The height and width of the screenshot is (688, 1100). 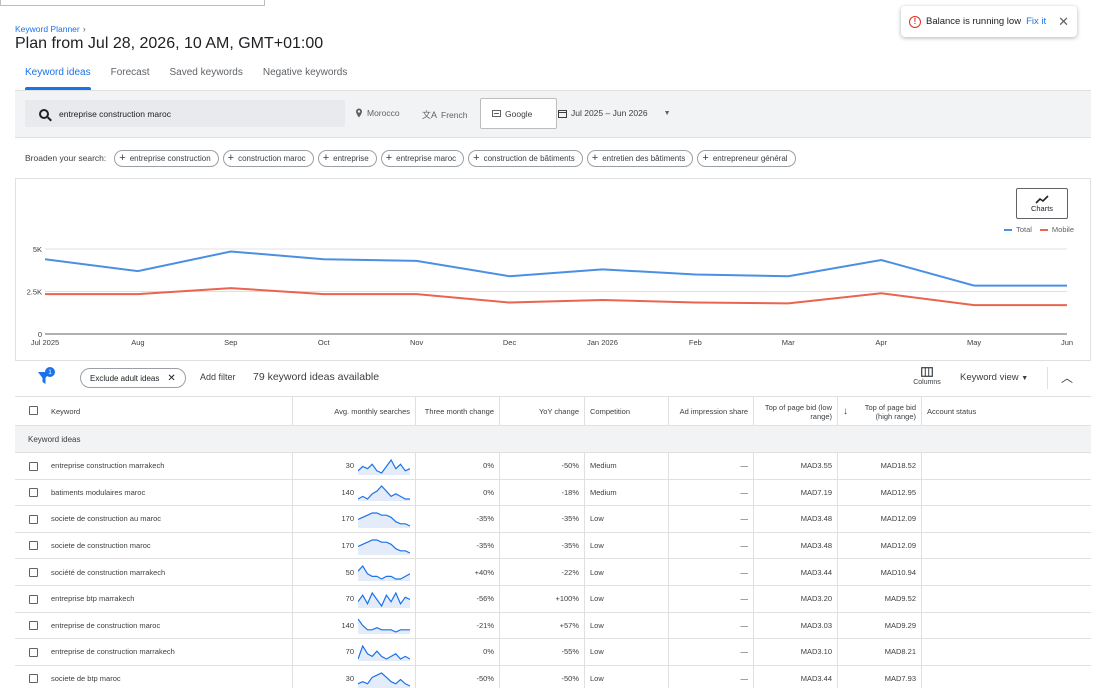 What do you see at coordinates (1067, 342) in the screenshot?
I see `x-tick-label: Jun` at bounding box center [1067, 342].